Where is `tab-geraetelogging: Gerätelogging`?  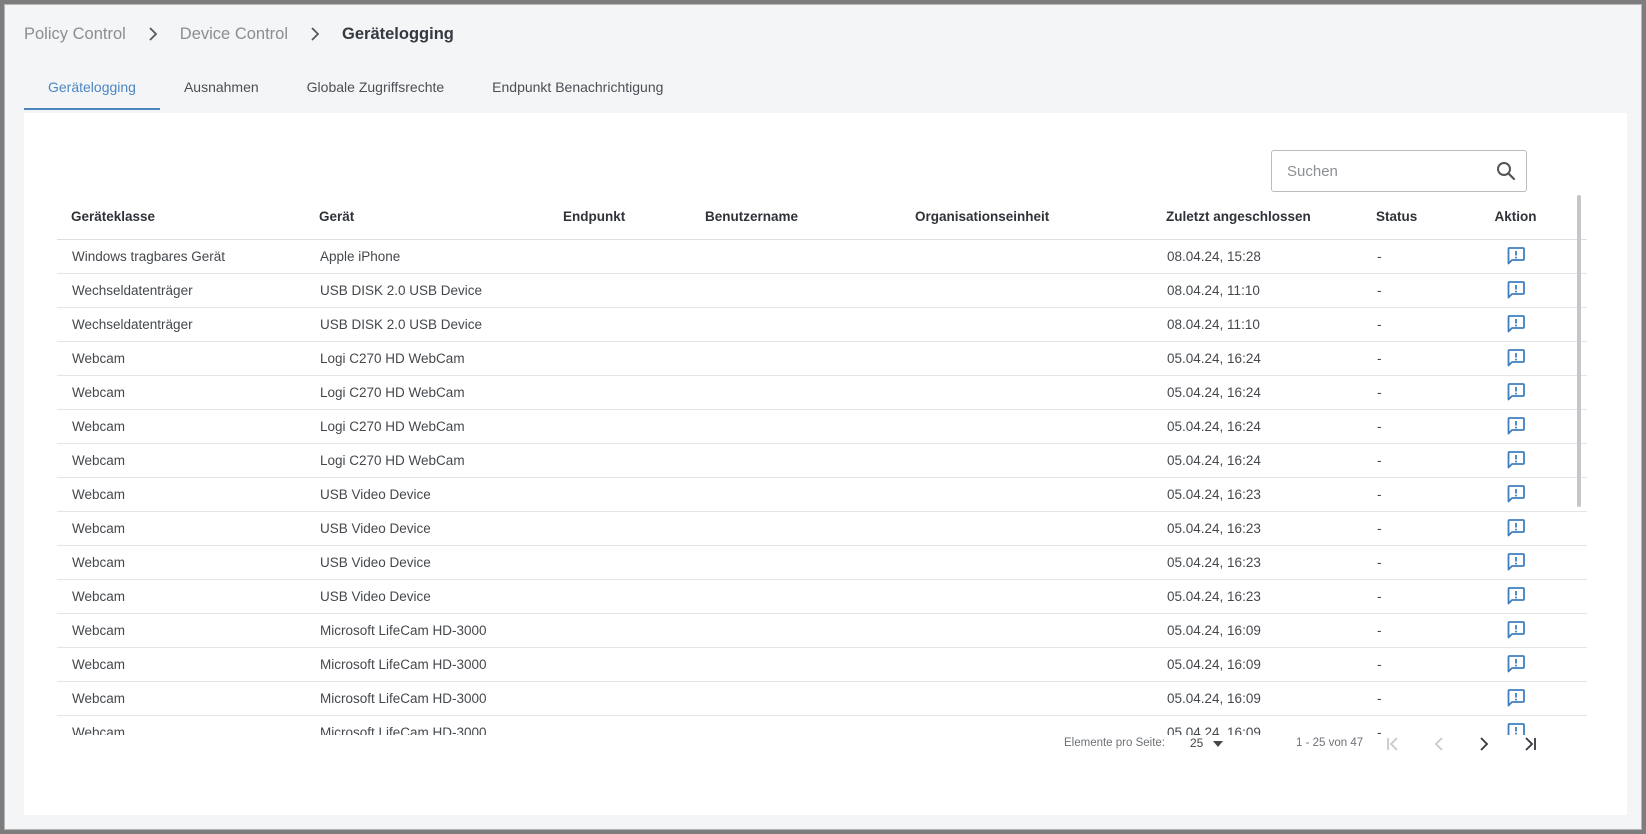
tab-geraetelogging: Gerätelogging is located at coordinates (92, 87).